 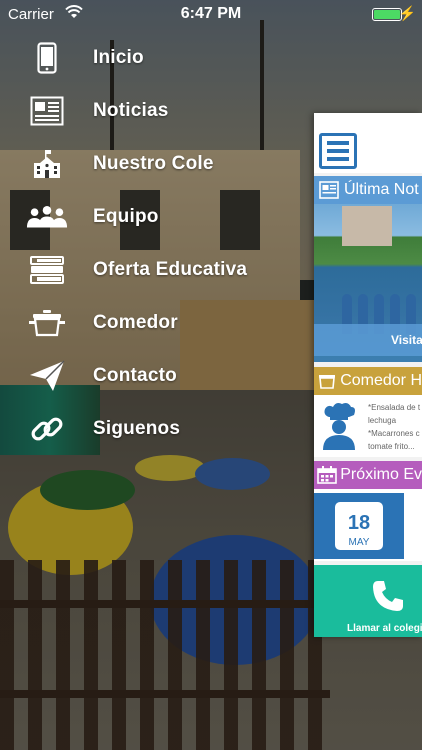 I want to click on menu-item-comedor: Comedor, so click(x=150, y=323).